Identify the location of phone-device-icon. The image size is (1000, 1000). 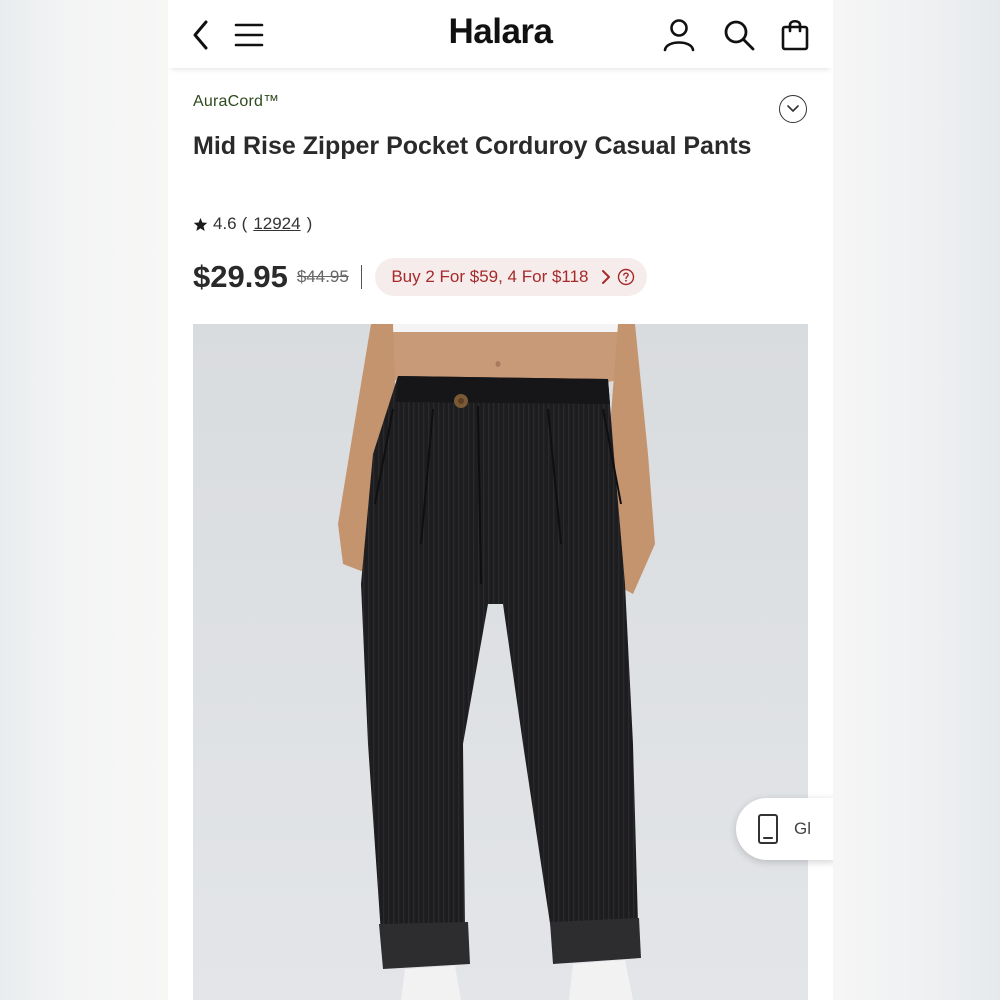
(768, 829).